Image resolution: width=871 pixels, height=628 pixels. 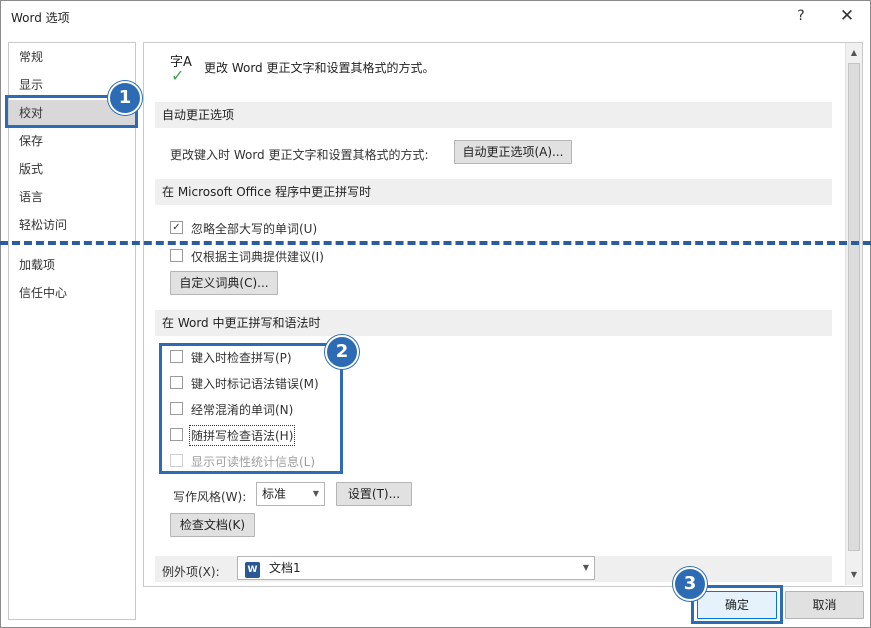 What do you see at coordinates (251, 408) in the screenshot?
I see `highlight-box-word-options` at bounding box center [251, 408].